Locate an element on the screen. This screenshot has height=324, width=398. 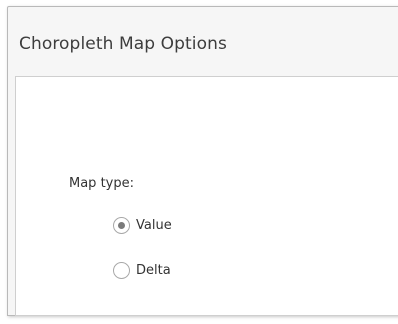
map-type-value-radio: Value is located at coordinates (142, 225).